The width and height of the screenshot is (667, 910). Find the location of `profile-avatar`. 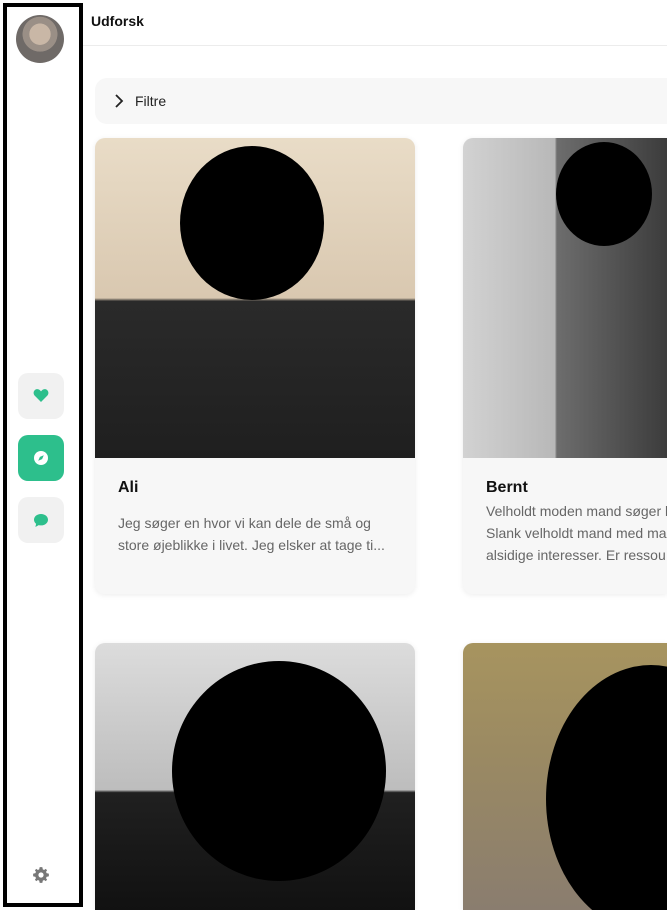

profile-avatar is located at coordinates (40, 39).